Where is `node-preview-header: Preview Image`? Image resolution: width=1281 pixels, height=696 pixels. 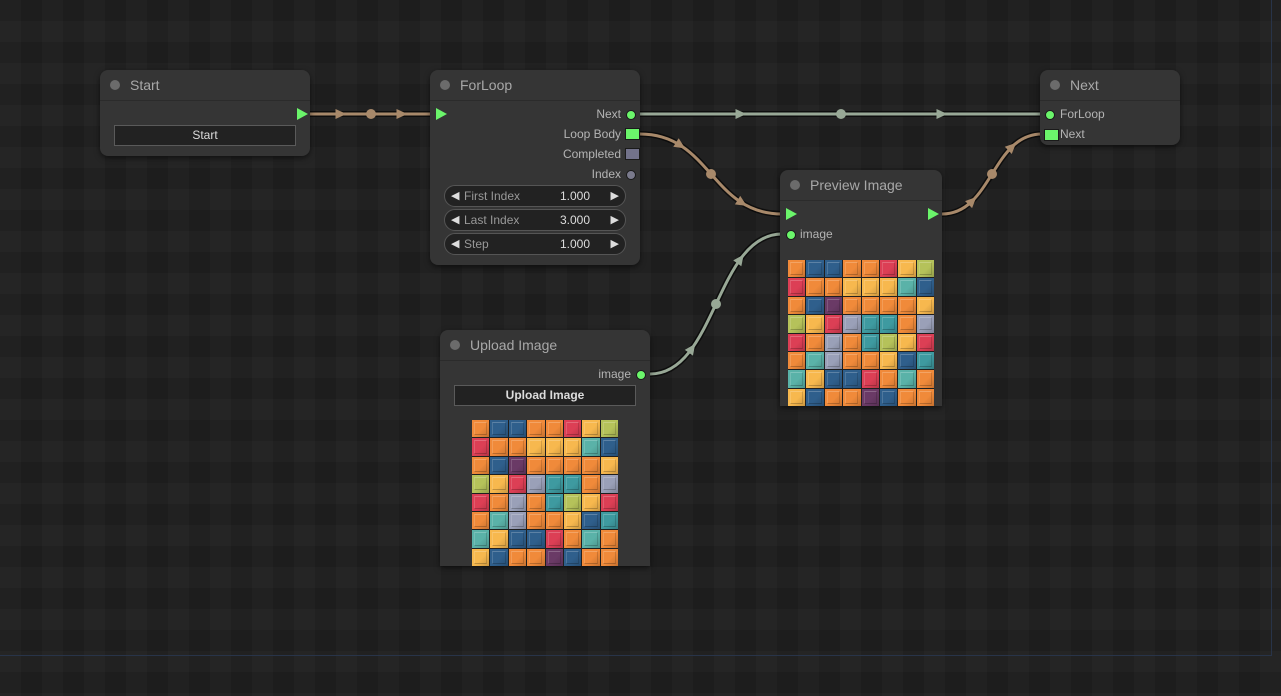 node-preview-header: Preview Image is located at coordinates (861, 185).